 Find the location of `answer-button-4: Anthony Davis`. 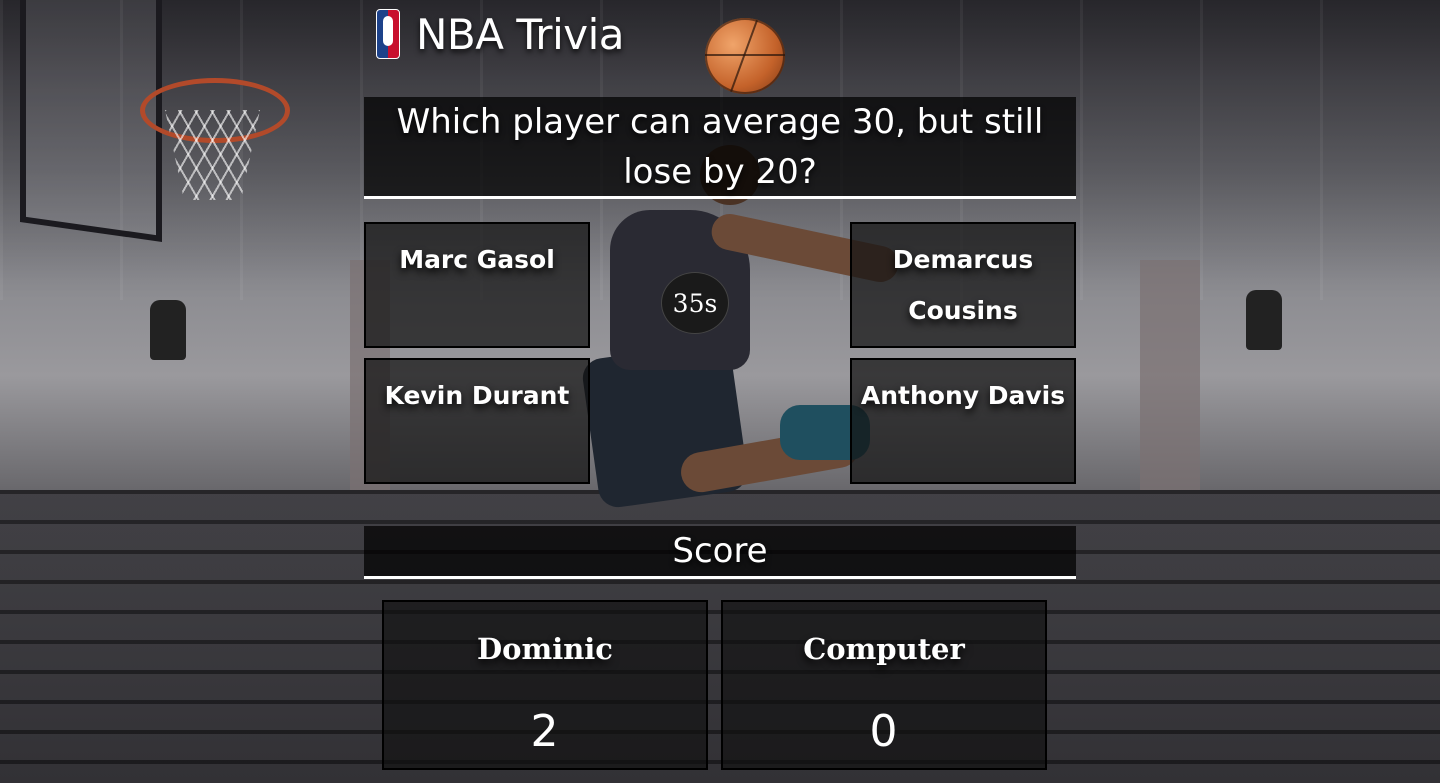

answer-button-4: Anthony Davis is located at coordinates (963, 421).